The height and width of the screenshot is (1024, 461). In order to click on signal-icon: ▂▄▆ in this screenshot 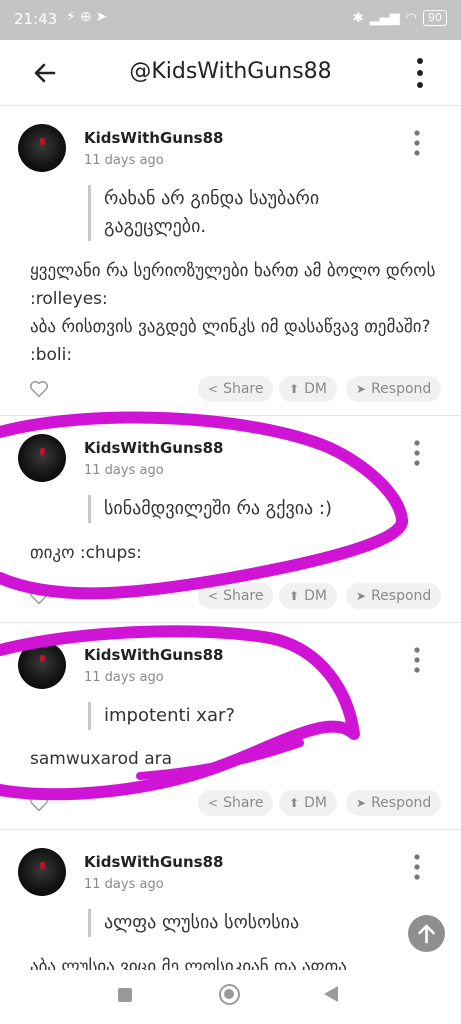, I will do `click(384, 18)`.